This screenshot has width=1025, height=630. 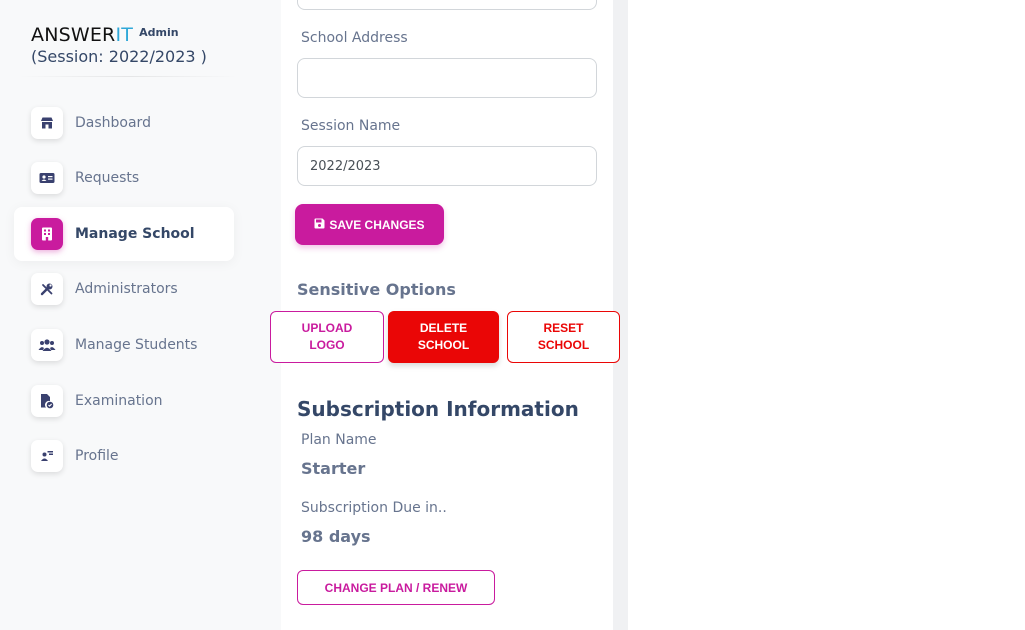 I want to click on sensitive-options-title: Sensitive Options, so click(x=376, y=289).